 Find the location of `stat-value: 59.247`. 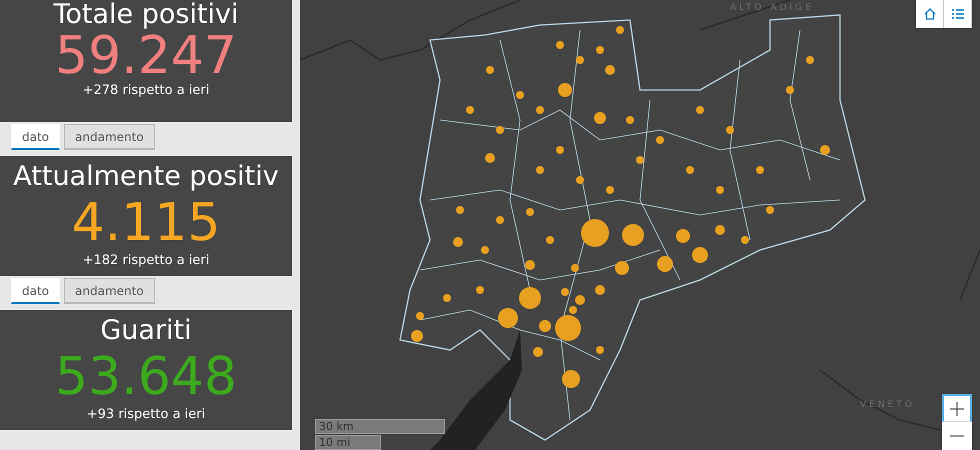

stat-value: 59.247 is located at coordinates (146, 56).